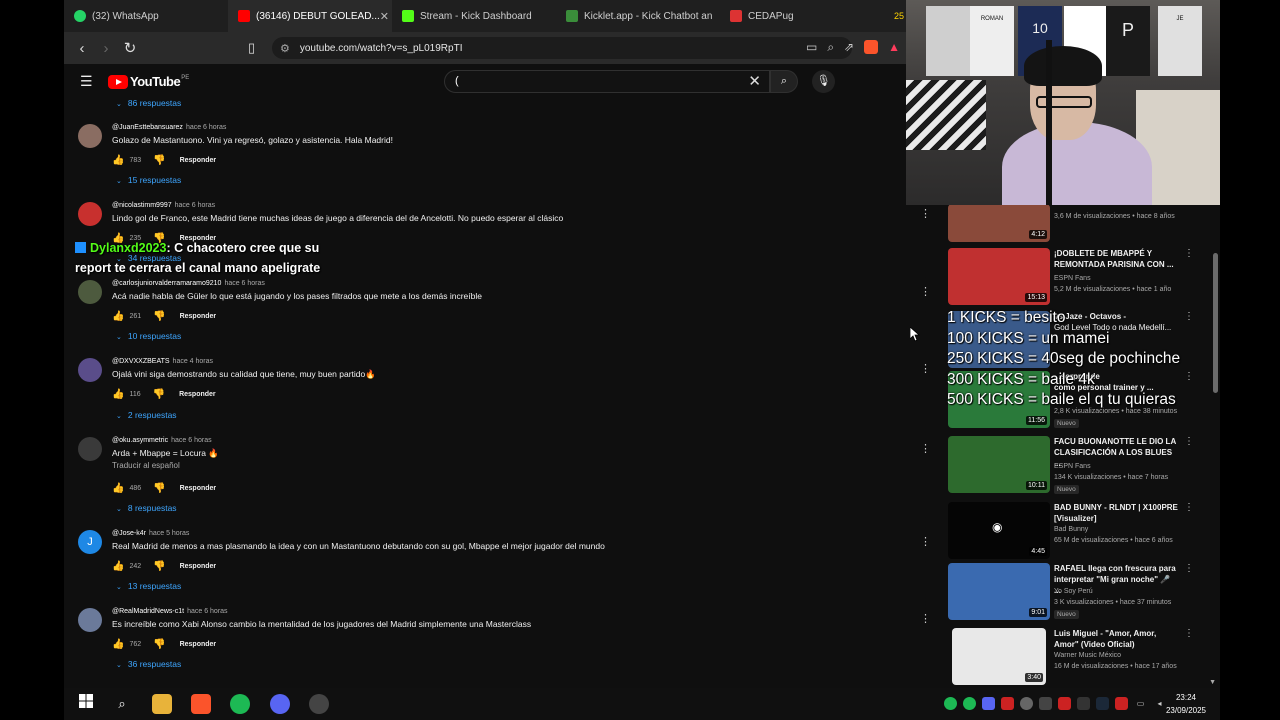 The width and height of the screenshot is (1280, 720). What do you see at coordinates (1087, 655) in the screenshot?
I see `video-channel: Warner Music México` at bounding box center [1087, 655].